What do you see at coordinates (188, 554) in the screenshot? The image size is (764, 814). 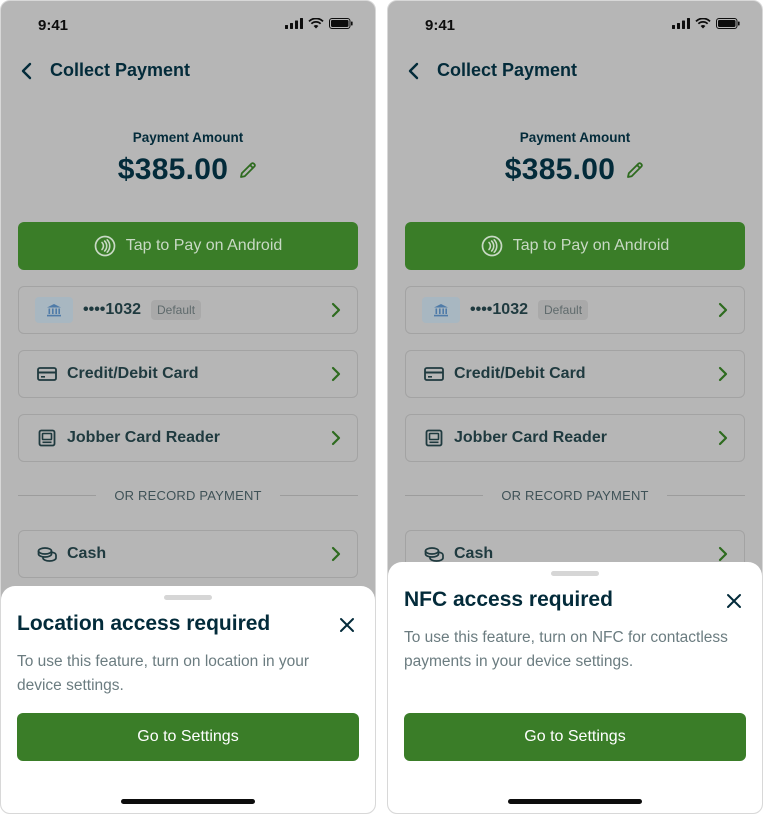 I see `cash-row: Cash` at bounding box center [188, 554].